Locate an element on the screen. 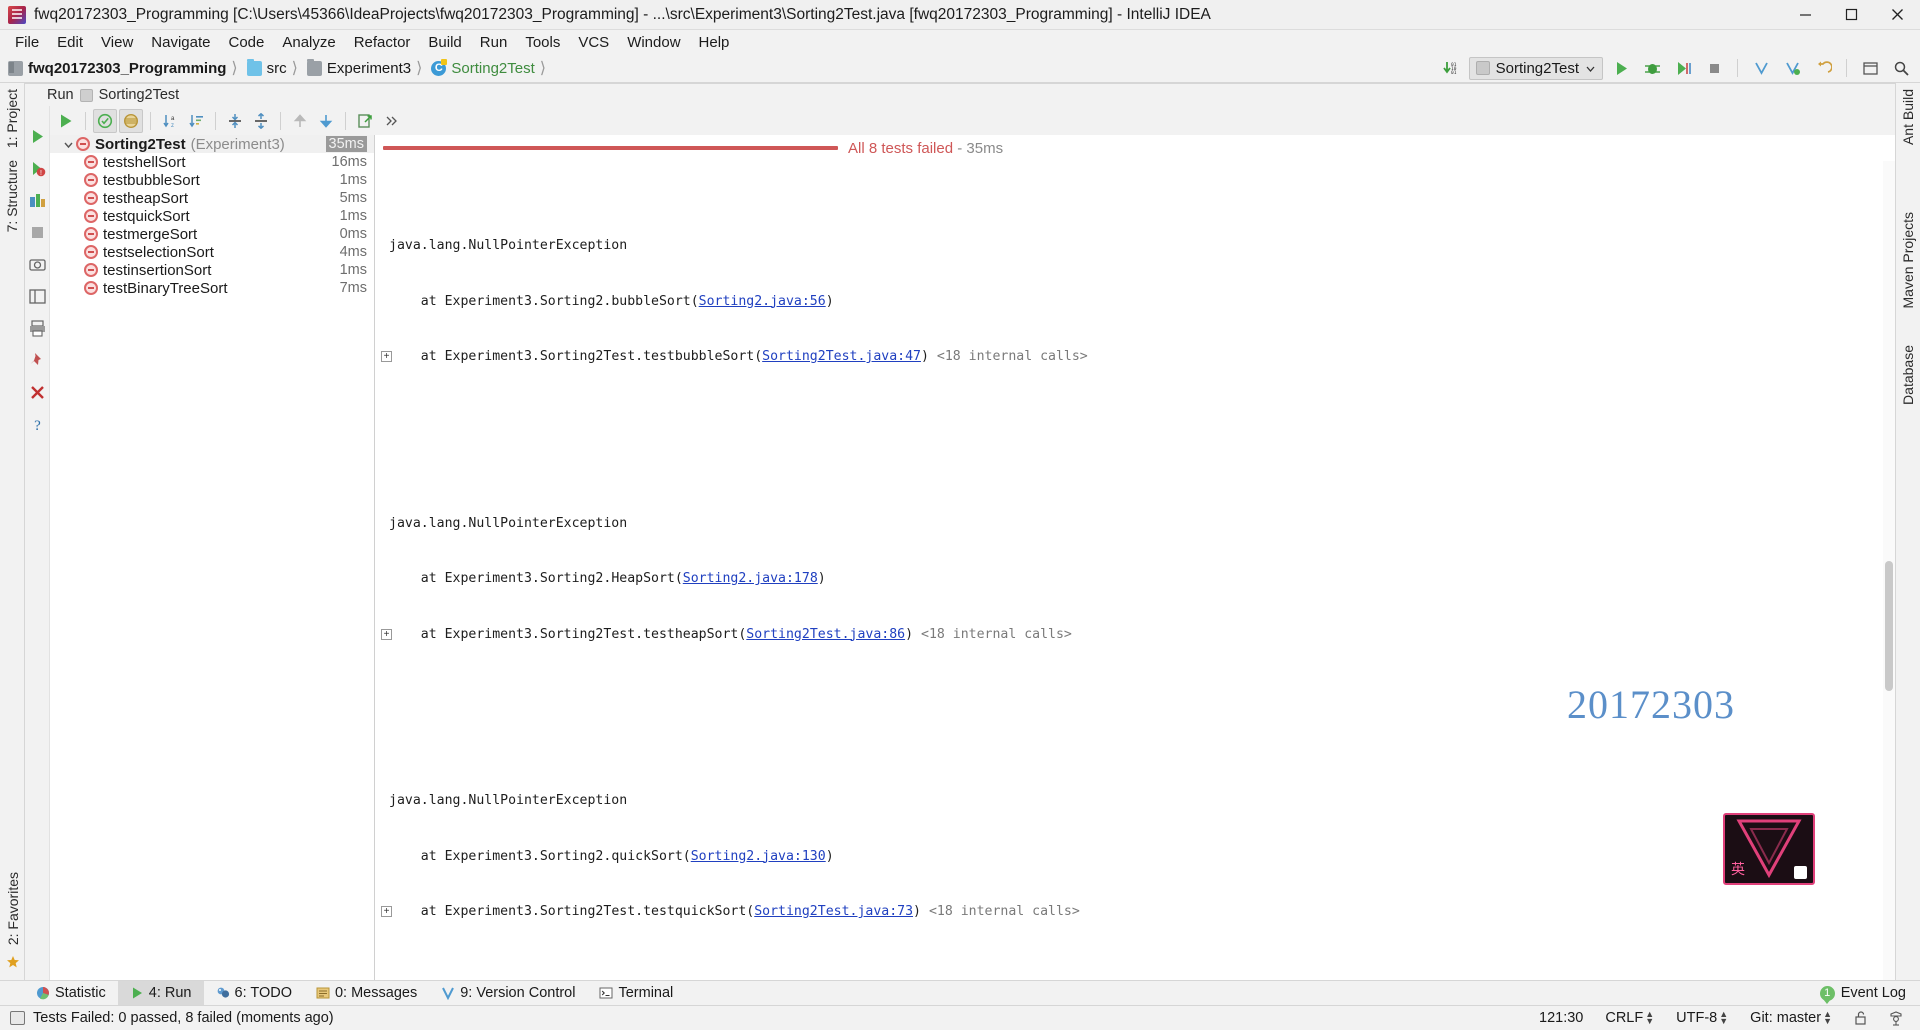 This screenshot has height=1030, width=1920. breadcrumb-module: fwq20172303_Programming ⟩ is located at coordinates (125, 68).